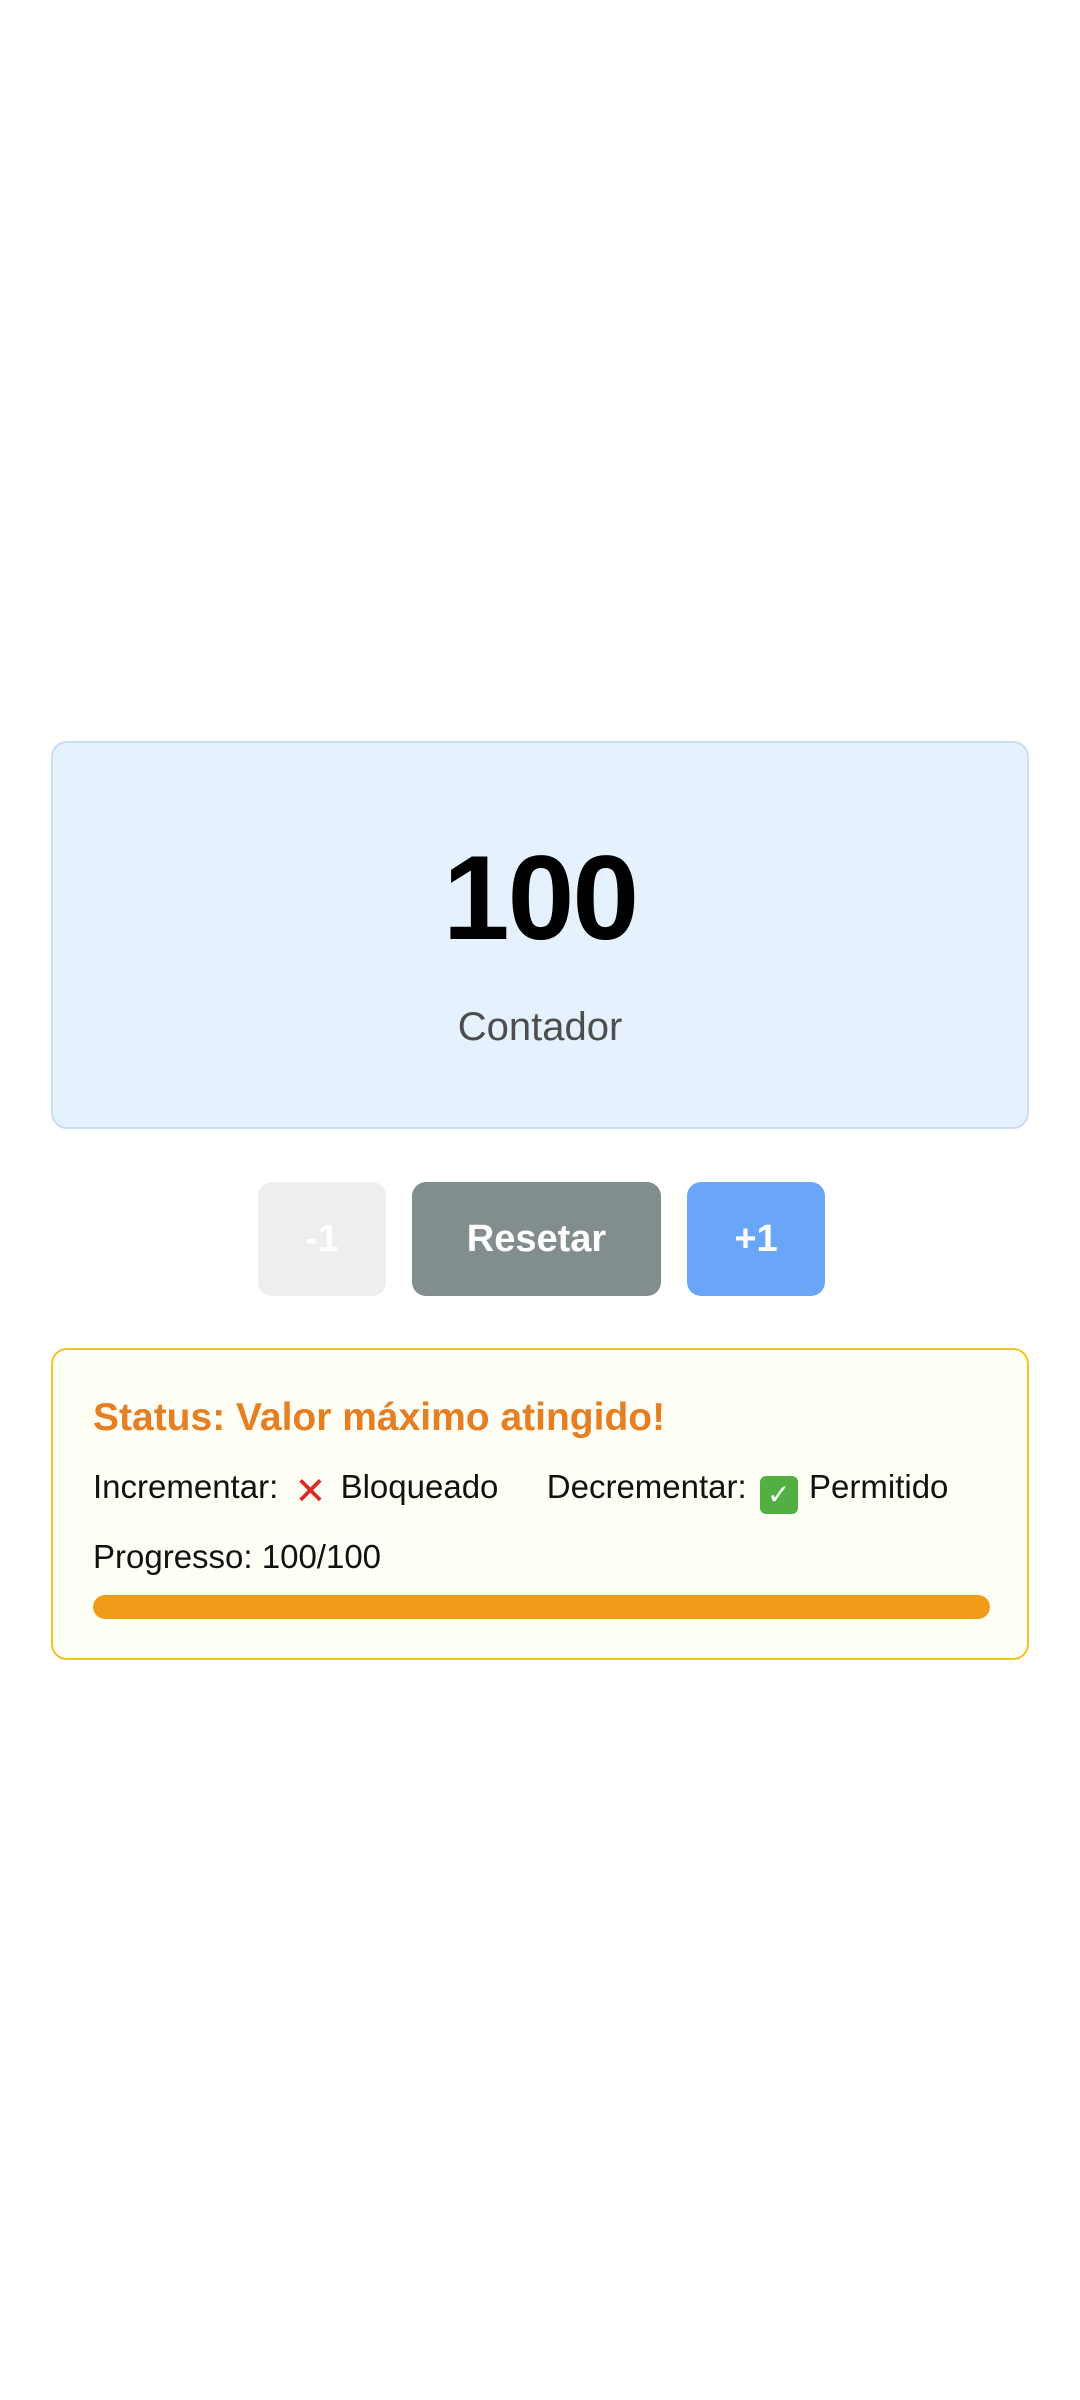  What do you see at coordinates (419, 1486) in the screenshot?
I see `increment-permission-state: Bloqueado` at bounding box center [419, 1486].